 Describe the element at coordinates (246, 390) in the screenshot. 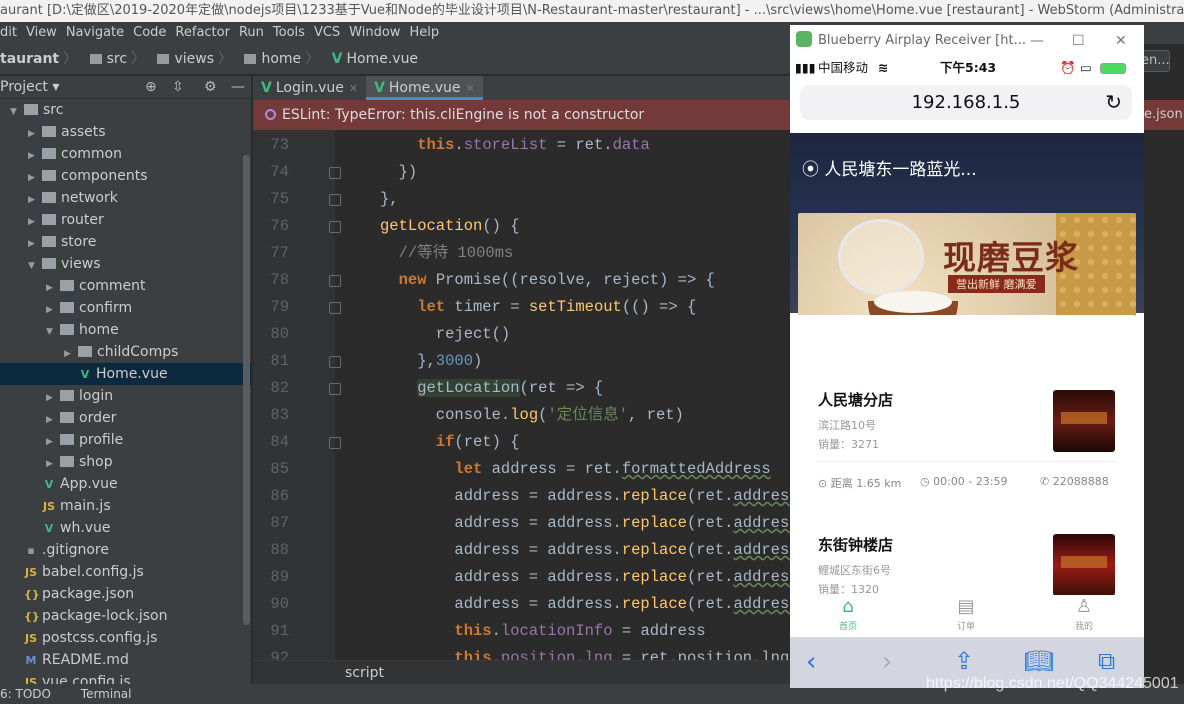

I see `sidebar-scrollbar` at that location.